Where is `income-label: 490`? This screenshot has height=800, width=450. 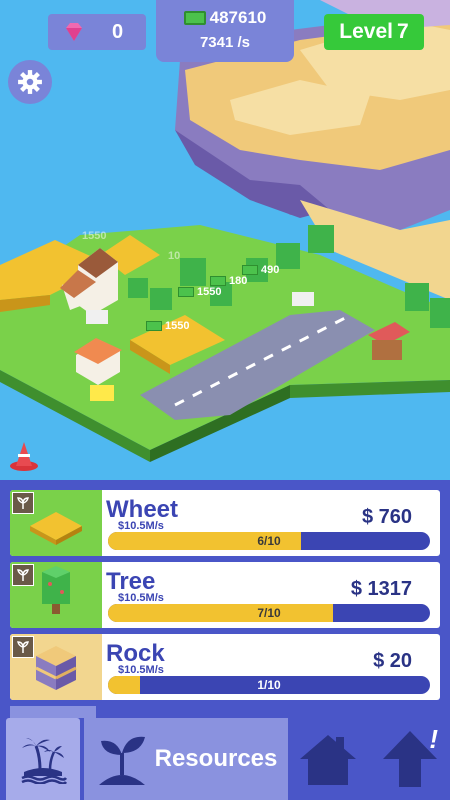
income-label: 490 is located at coordinates (260, 270).